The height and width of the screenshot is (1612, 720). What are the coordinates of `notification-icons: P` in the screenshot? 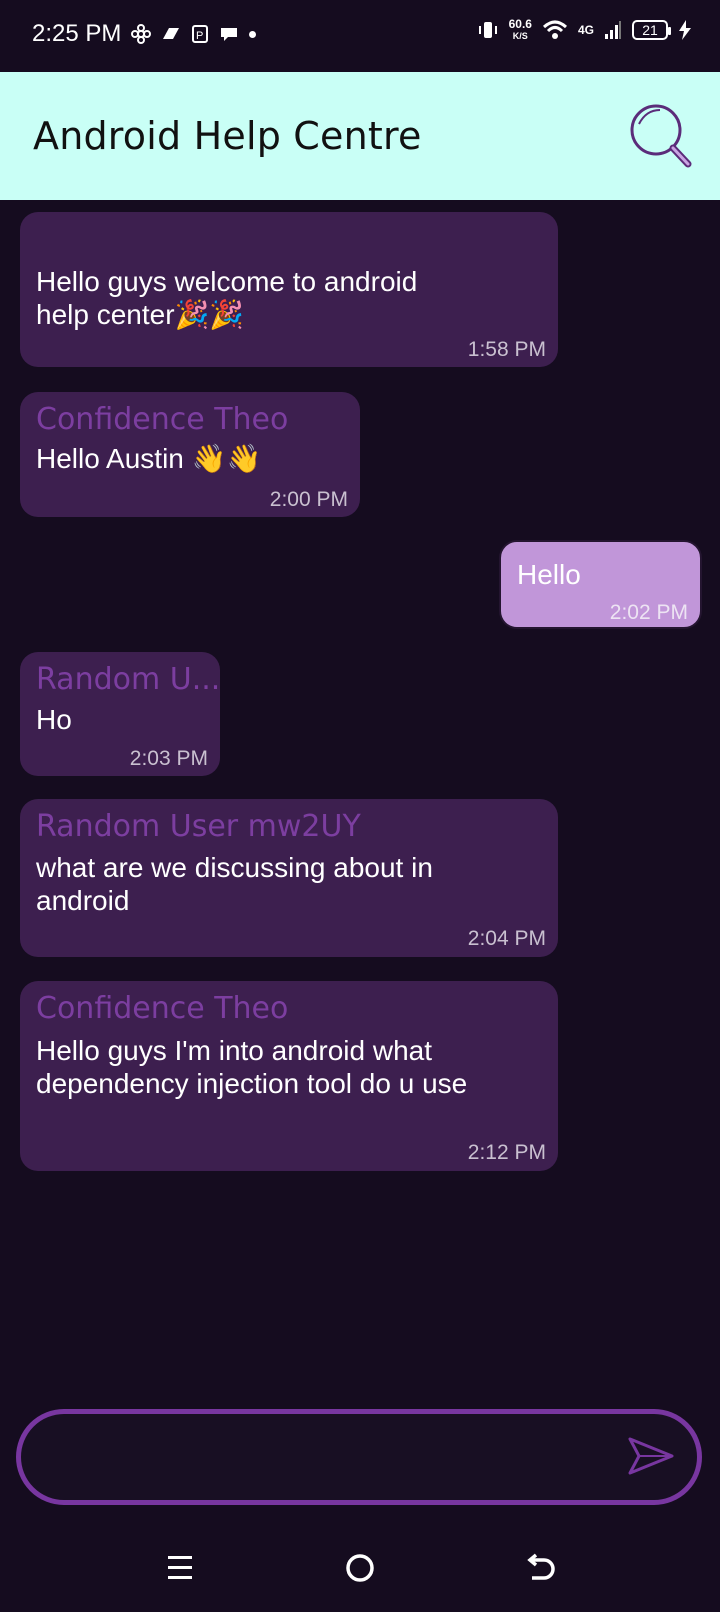 It's located at (193, 34).